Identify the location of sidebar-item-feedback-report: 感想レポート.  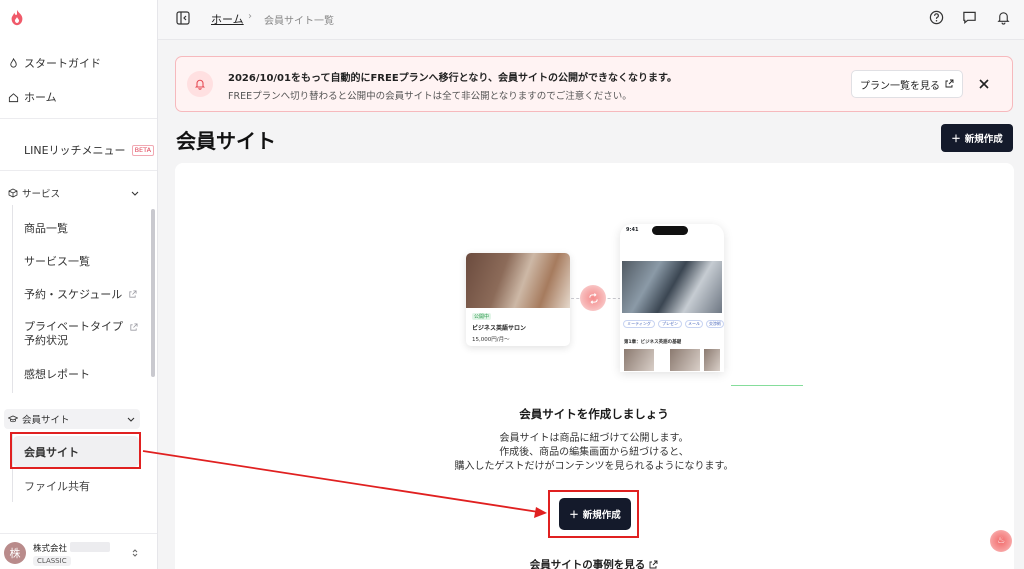
(57, 374).